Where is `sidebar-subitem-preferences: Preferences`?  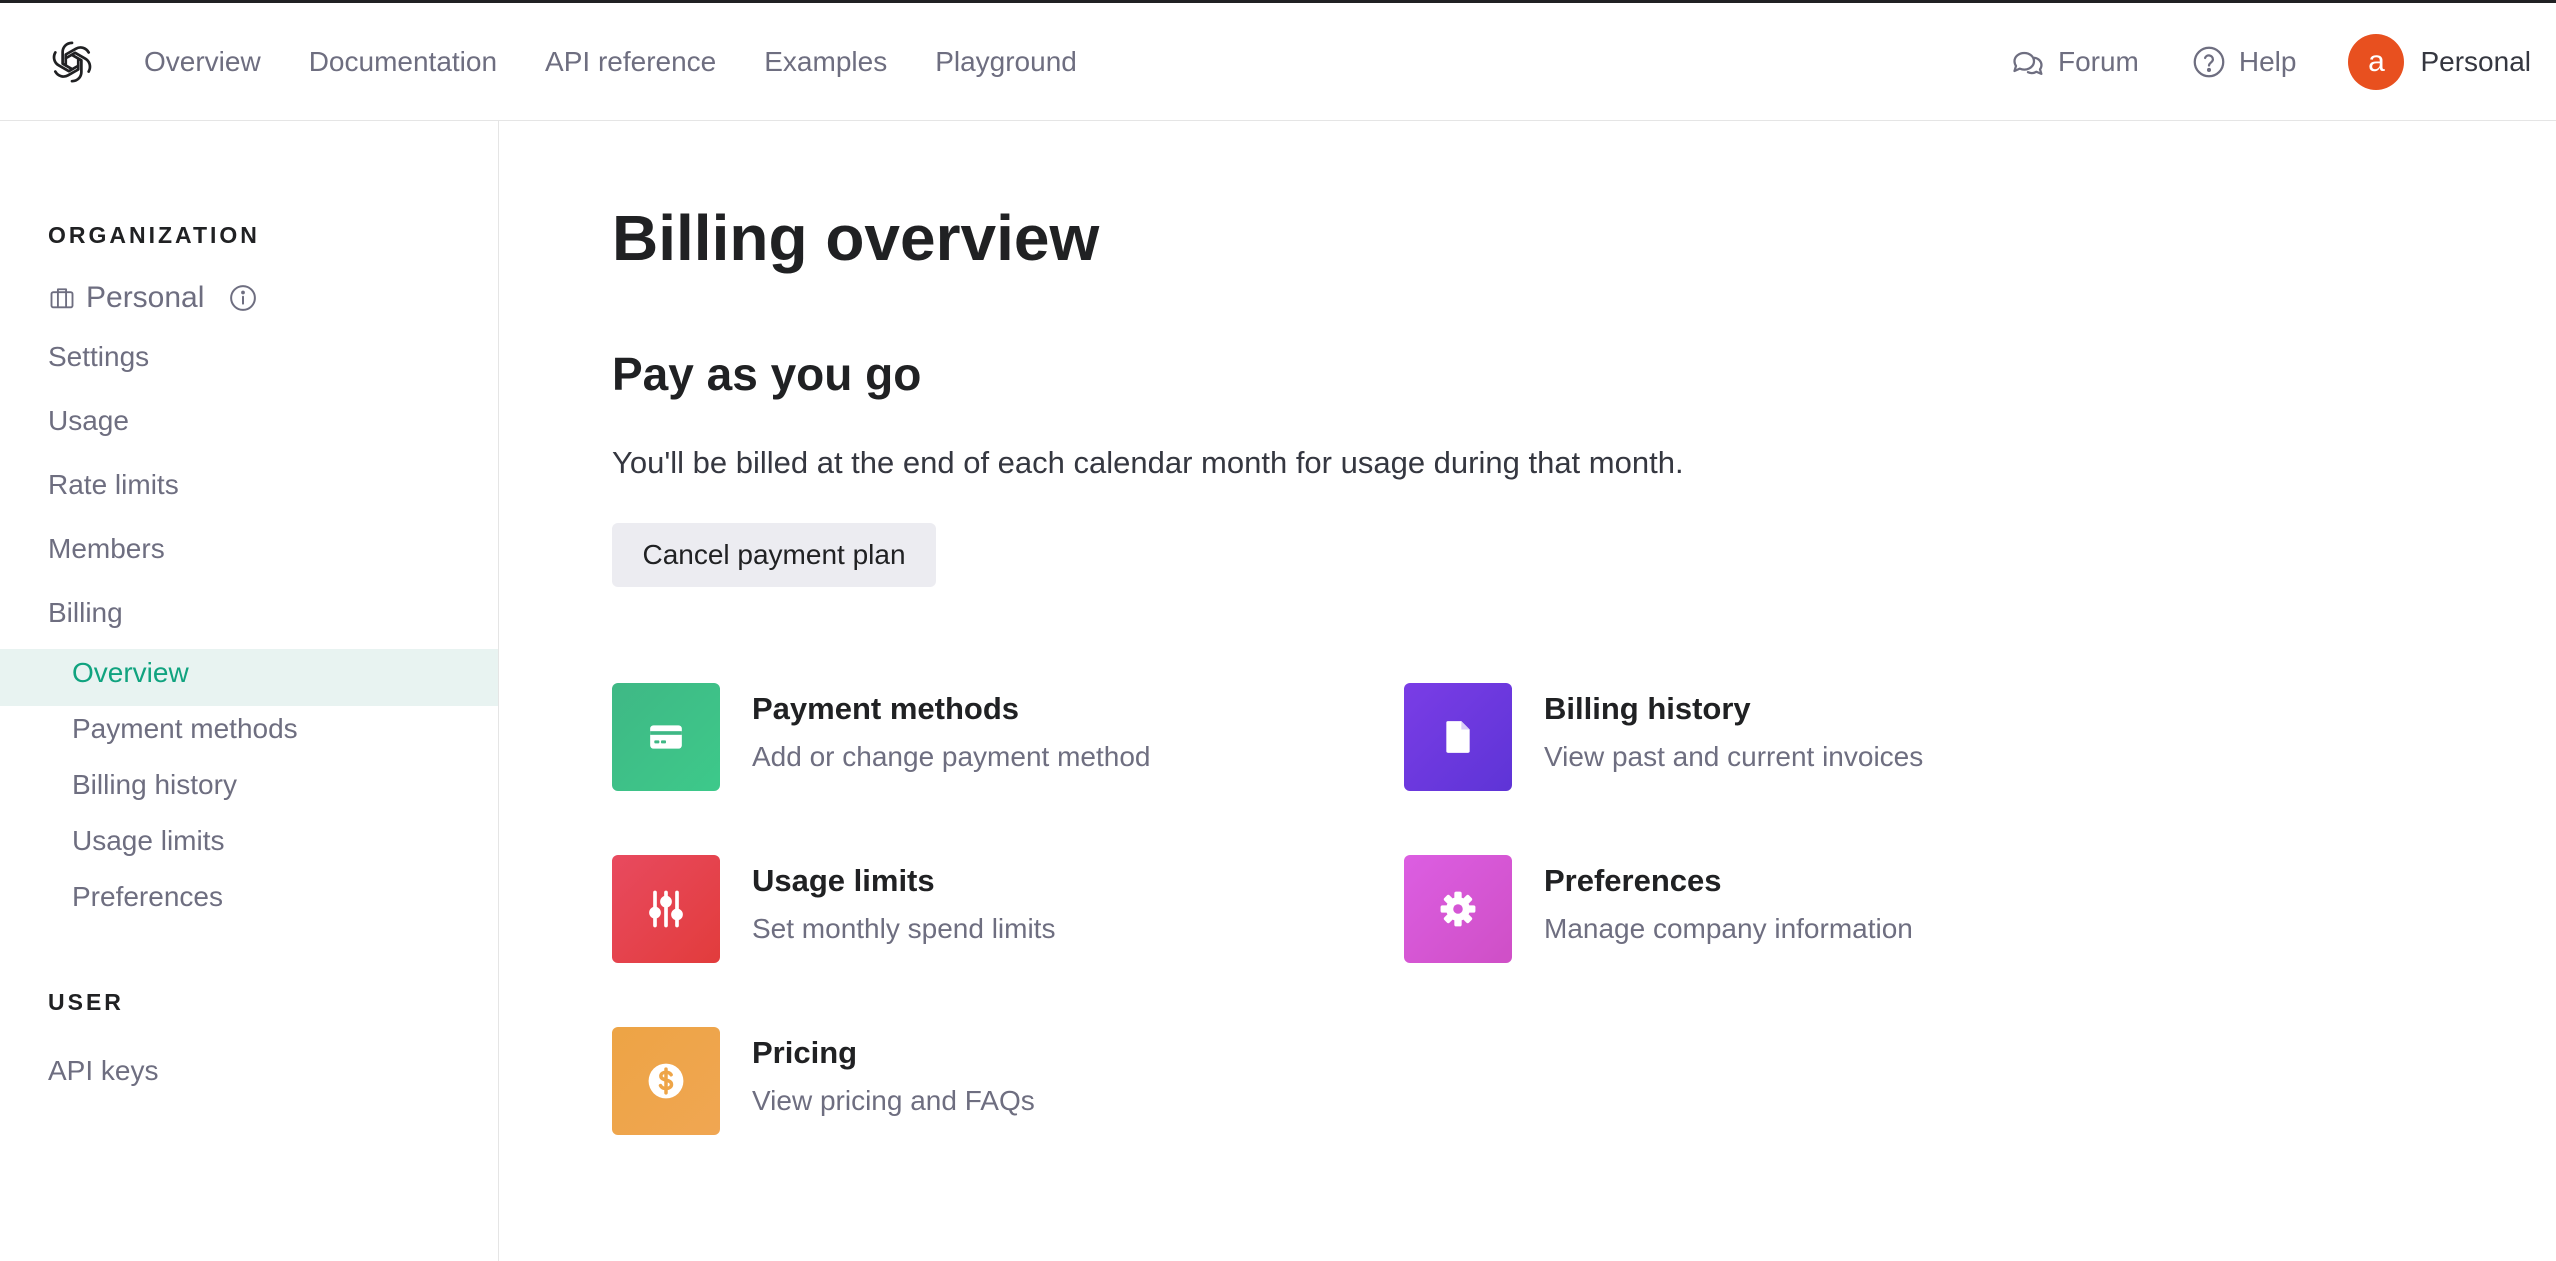
sidebar-subitem-preferences: Preferences is located at coordinates (147, 897).